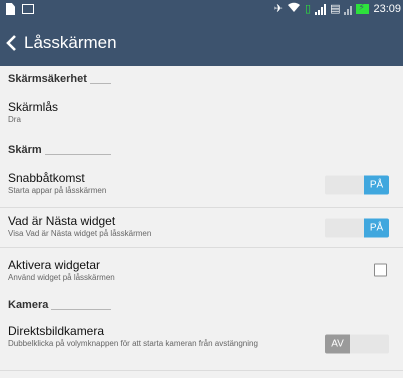  Describe the element at coordinates (357, 343) in the screenshot. I see `instant-camera-toggle: AV` at that location.